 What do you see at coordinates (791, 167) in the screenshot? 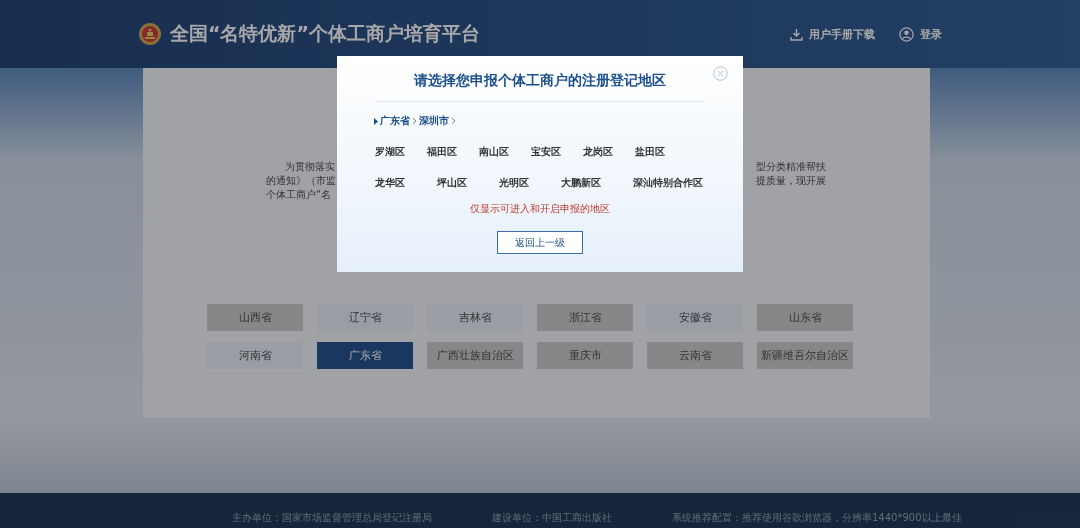
I see `intro-text: 型分类精准帮扶` at bounding box center [791, 167].